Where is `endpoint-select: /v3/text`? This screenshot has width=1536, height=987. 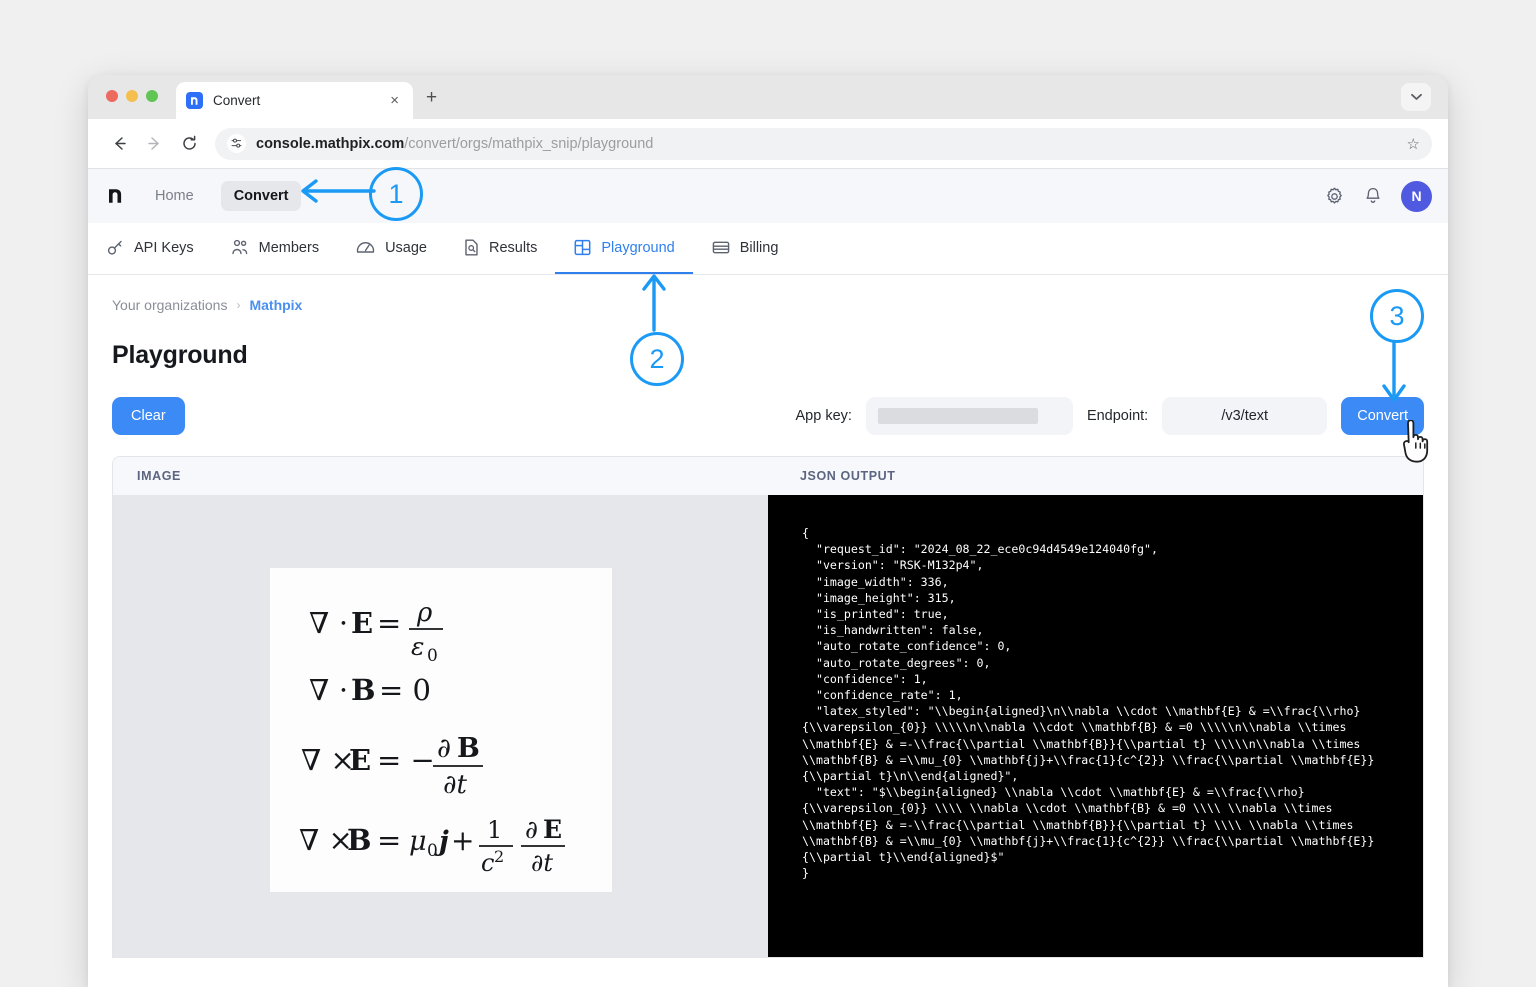
endpoint-select: /v3/text is located at coordinates (1245, 416).